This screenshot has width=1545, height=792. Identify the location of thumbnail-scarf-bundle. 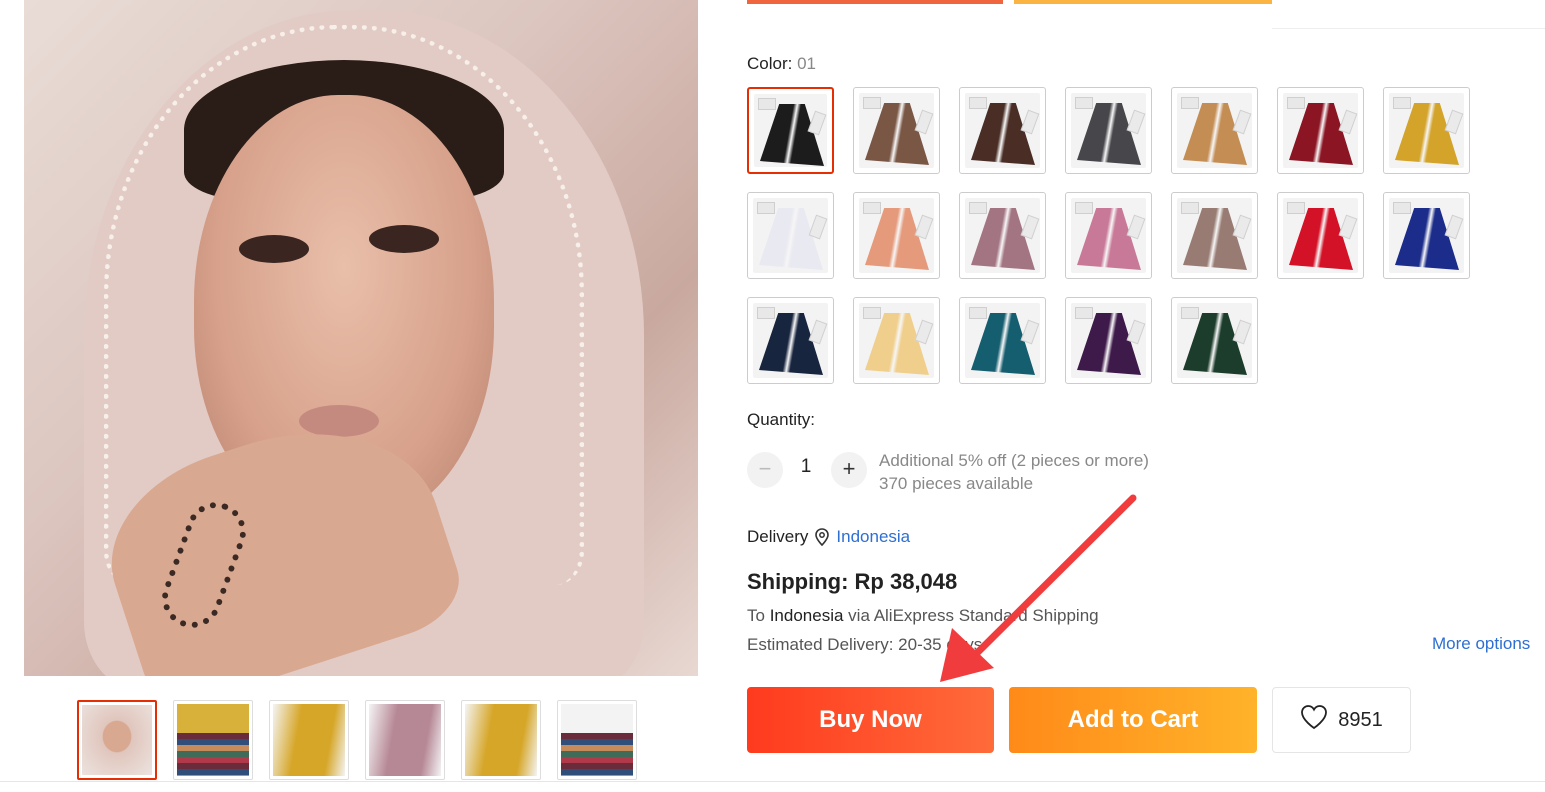
(597, 740).